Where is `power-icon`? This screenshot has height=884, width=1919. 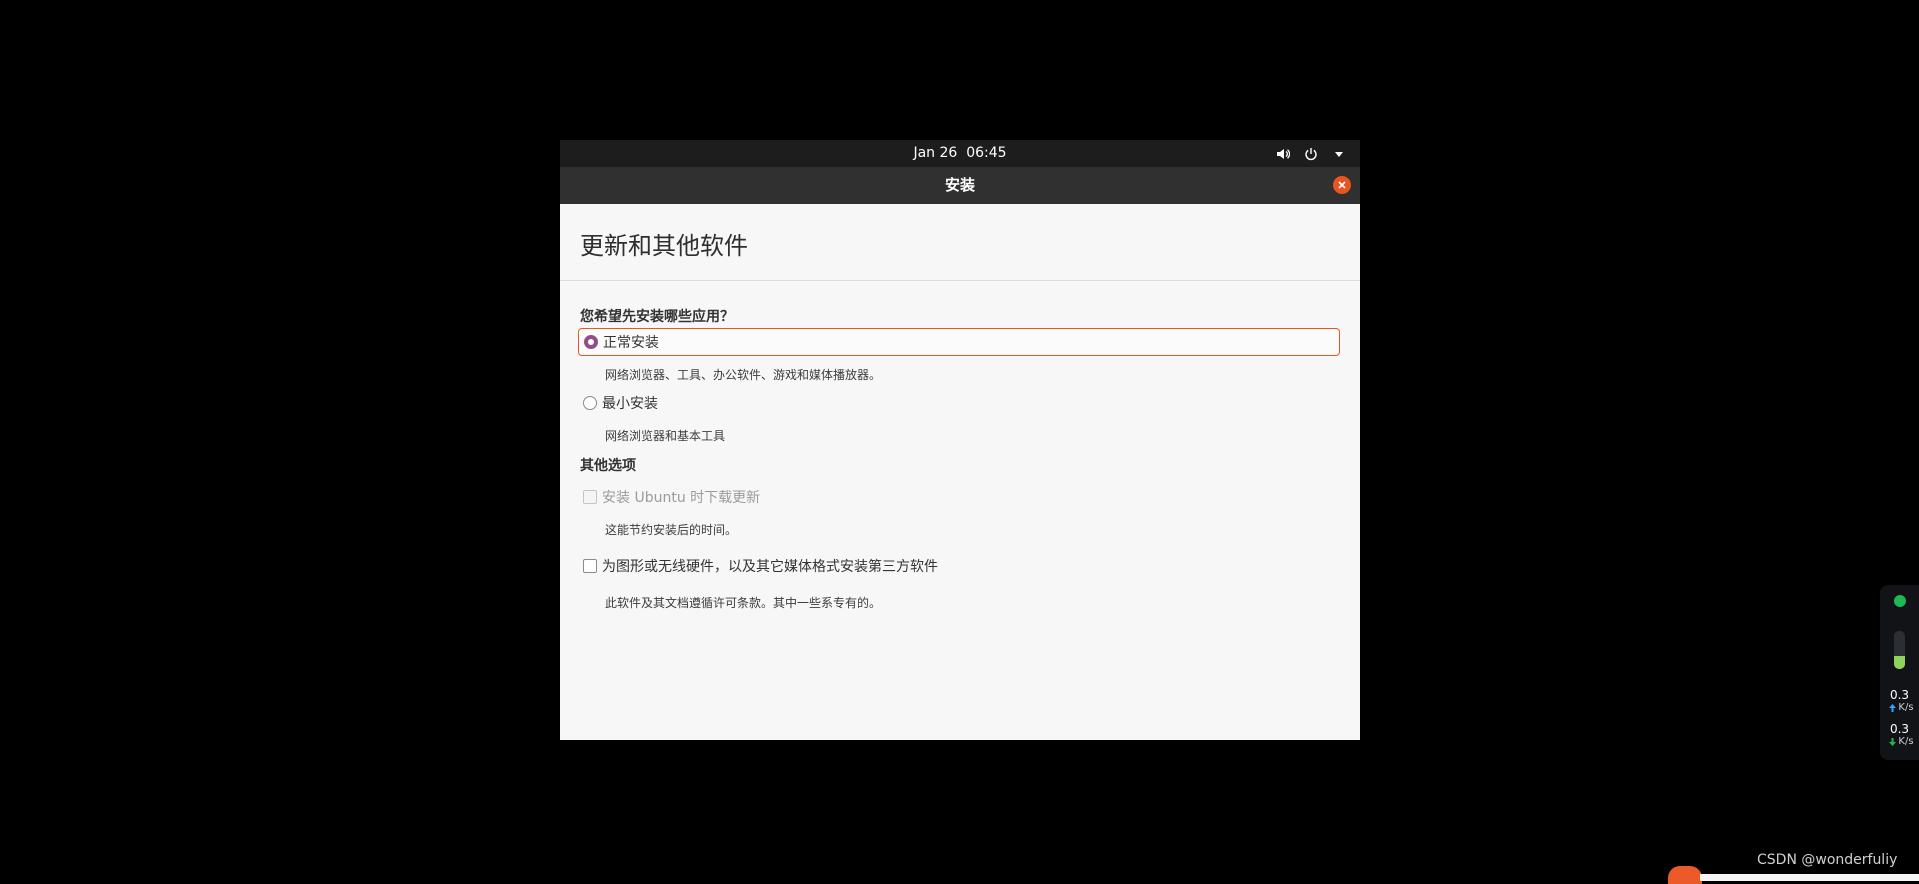
power-icon is located at coordinates (1311, 154).